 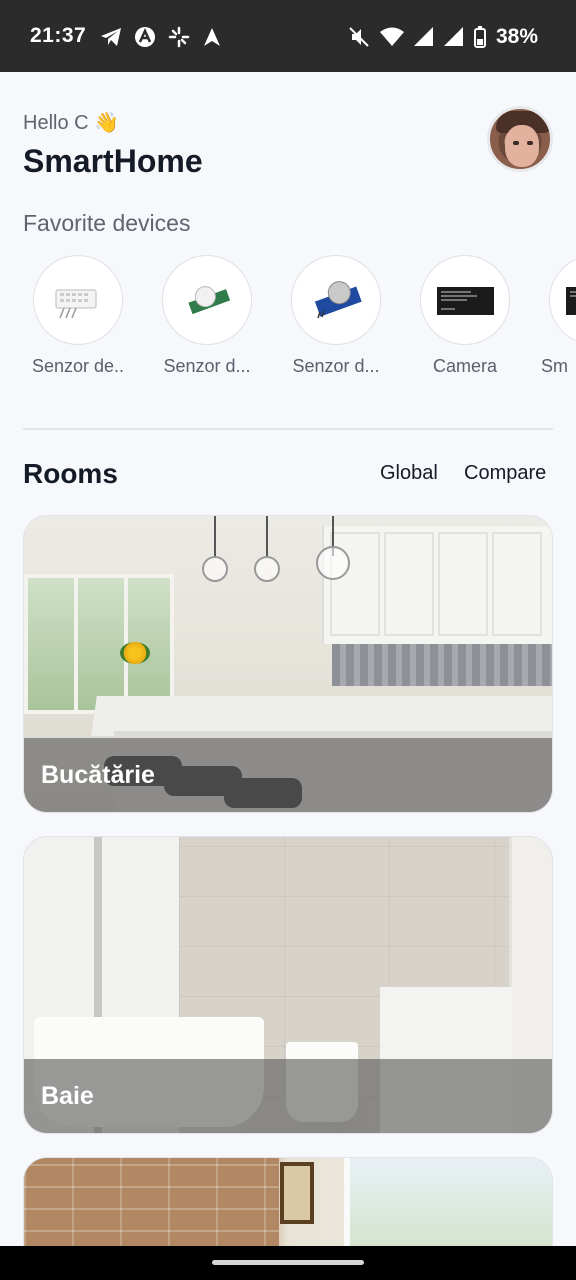 What do you see at coordinates (135, 653) in the screenshot?
I see `flowers-decor` at bounding box center [135, 653].